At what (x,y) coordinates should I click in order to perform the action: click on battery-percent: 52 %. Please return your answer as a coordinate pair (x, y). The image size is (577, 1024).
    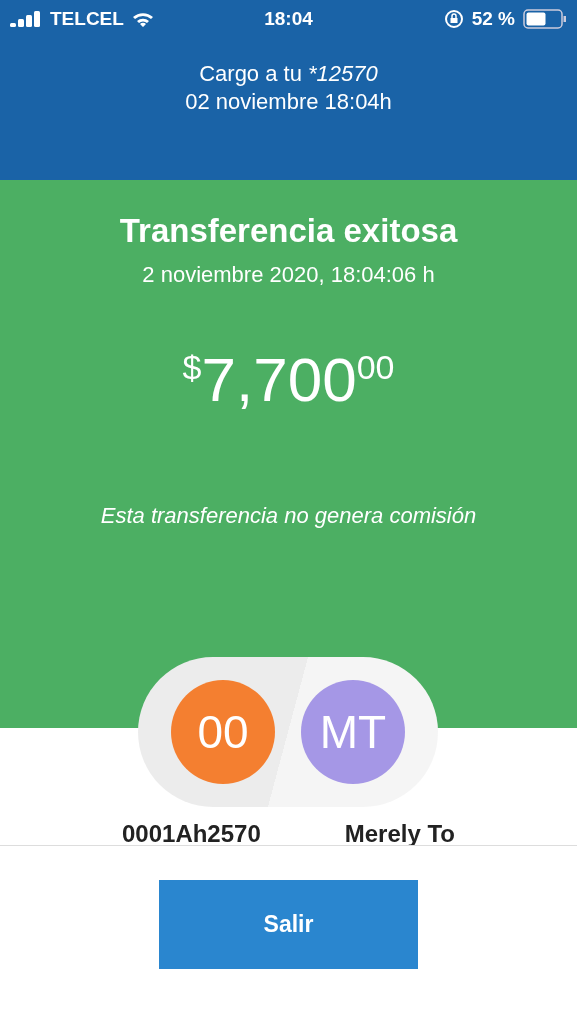
    Looking at the image, I should click on (493, 19).